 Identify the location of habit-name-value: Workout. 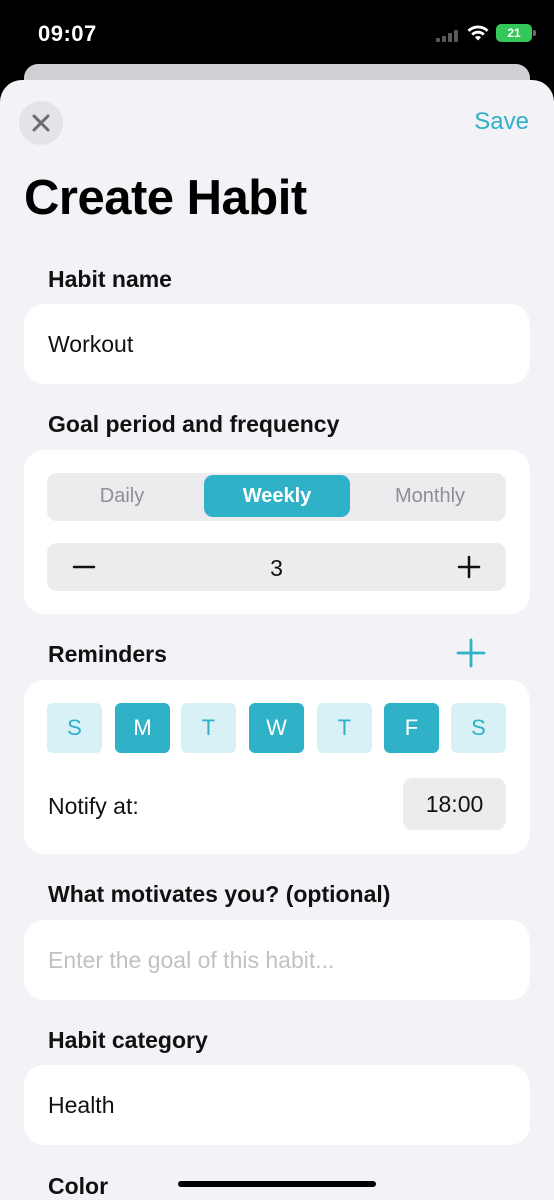
(91, 344).